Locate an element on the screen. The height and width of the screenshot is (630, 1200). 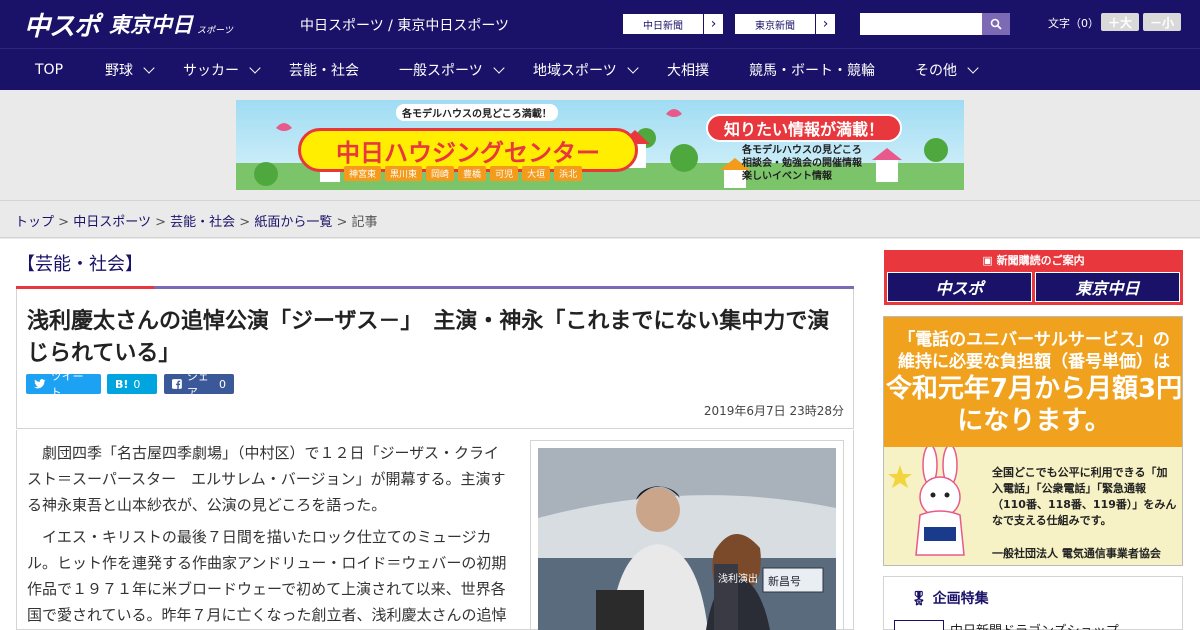
special-item-link: 中日新聞ドラゴンズショップ is located at coordinates (1034, 625).